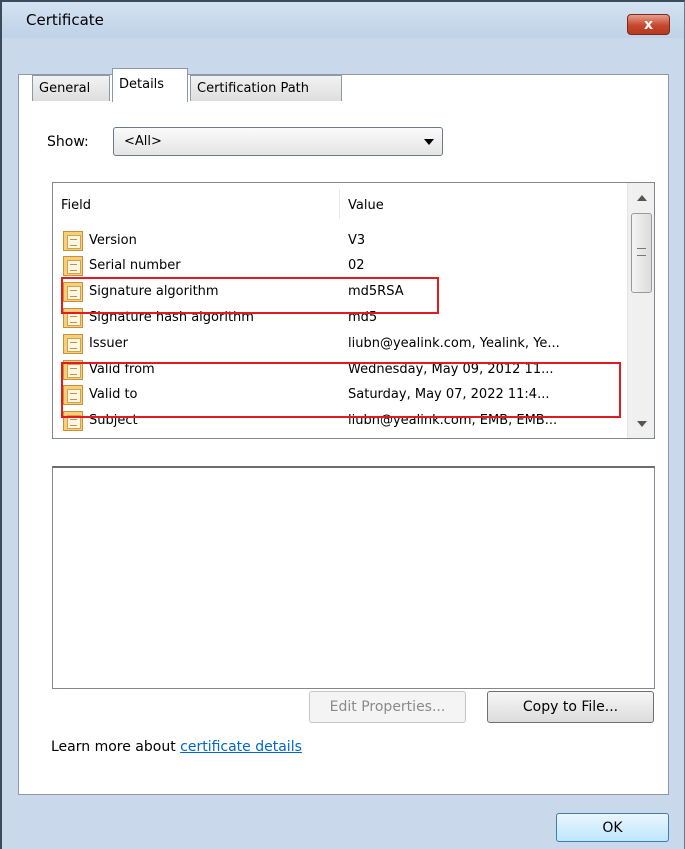 The width and height of the screenshot is (685, 849). Describe the element at coordinates (340, 241) in the screenshot. I see `list-row-version: Version V3` at that location.